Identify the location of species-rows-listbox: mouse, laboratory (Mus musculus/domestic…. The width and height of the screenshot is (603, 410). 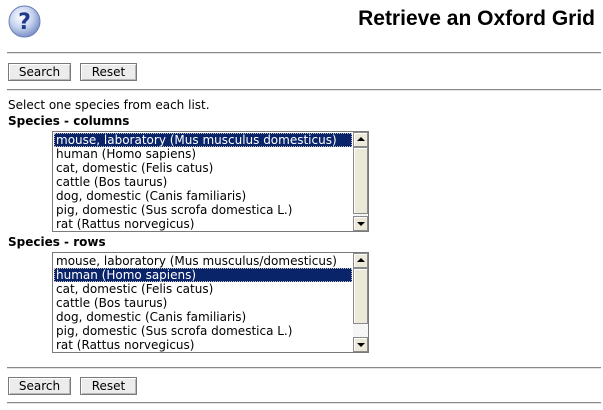
(210, 302).